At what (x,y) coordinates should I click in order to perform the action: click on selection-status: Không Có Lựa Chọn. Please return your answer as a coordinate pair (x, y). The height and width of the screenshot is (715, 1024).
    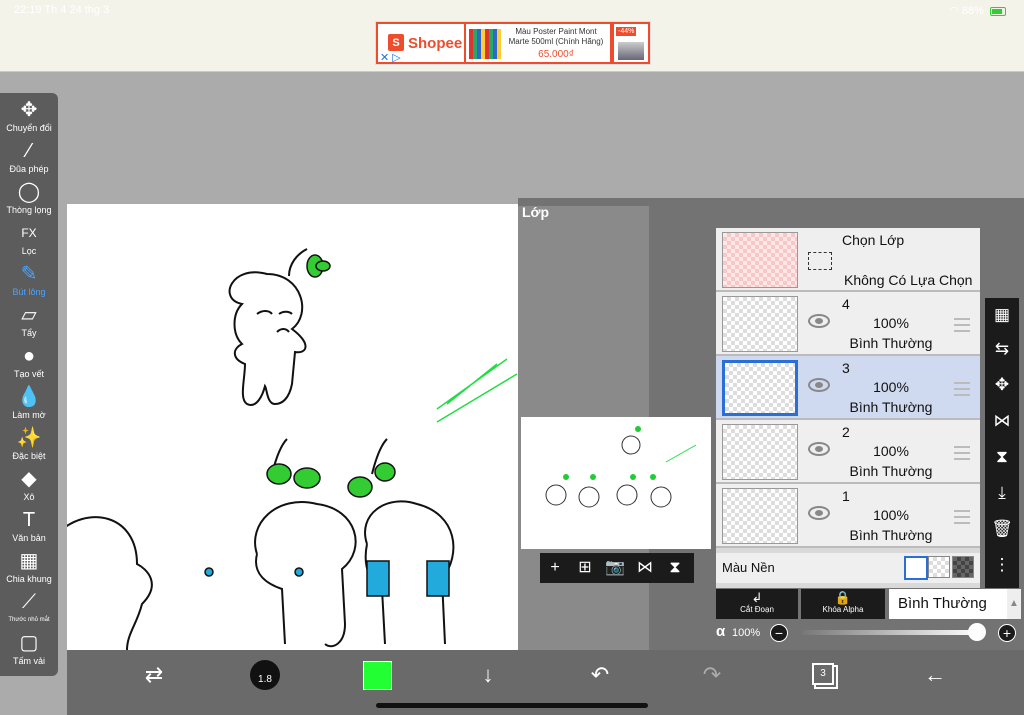
    Looking at the image, I should click on (908, 280).